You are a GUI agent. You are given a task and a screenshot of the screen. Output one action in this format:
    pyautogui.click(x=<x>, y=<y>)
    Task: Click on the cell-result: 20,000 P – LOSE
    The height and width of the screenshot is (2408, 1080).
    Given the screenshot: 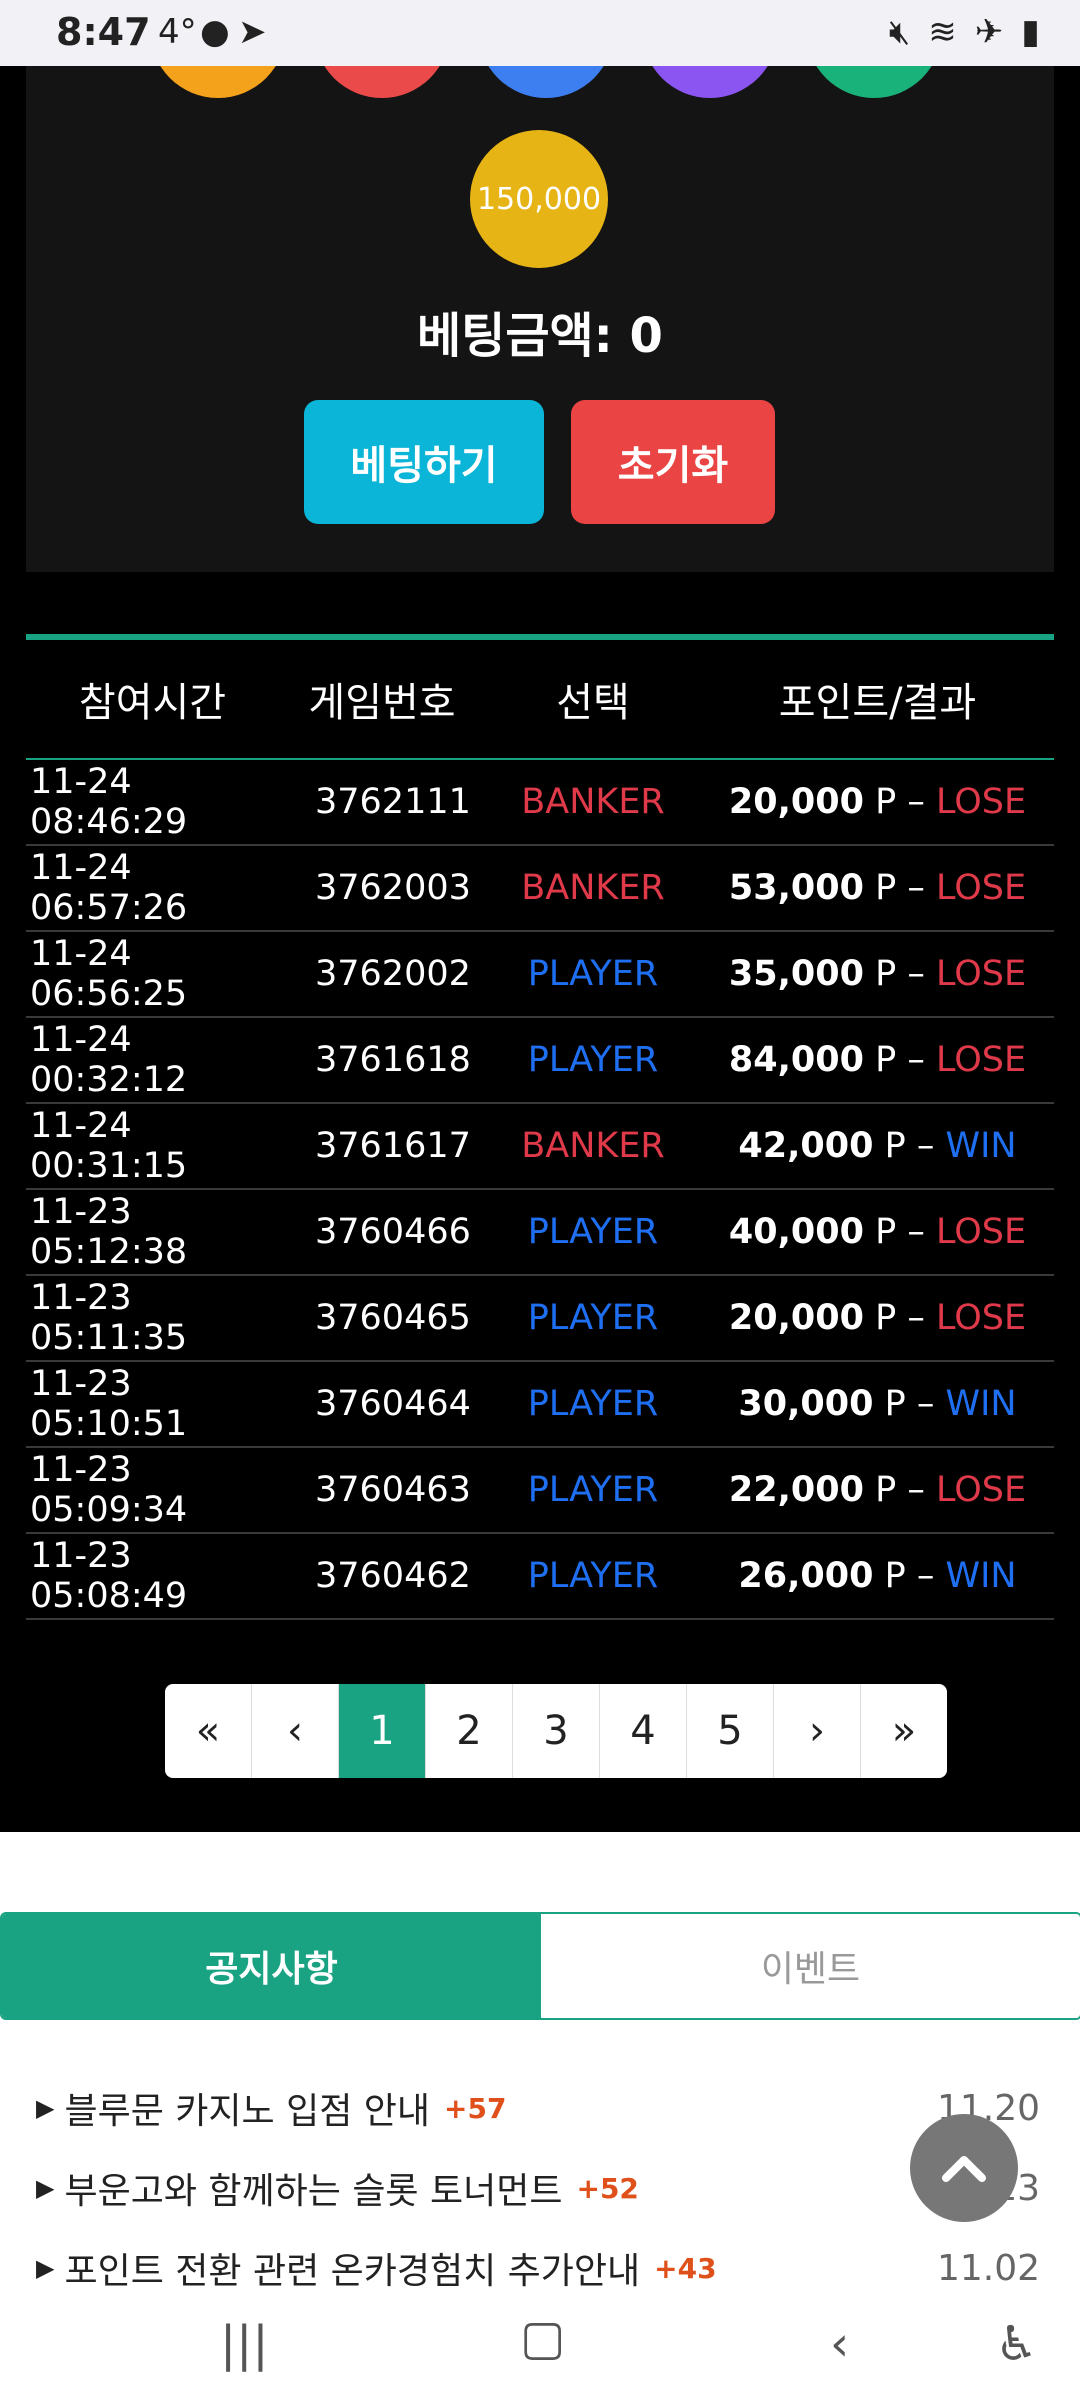 What is the action you would take?
    pyautogui.click(x=877, y=1318)
    